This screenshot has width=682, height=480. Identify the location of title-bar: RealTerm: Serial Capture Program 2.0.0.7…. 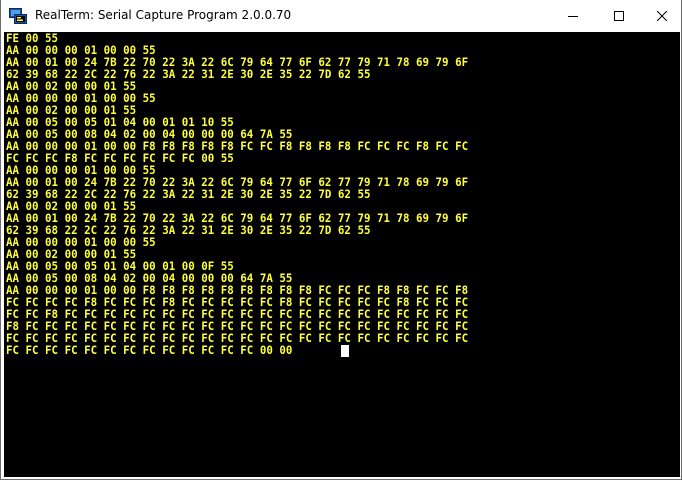
(341, 16).